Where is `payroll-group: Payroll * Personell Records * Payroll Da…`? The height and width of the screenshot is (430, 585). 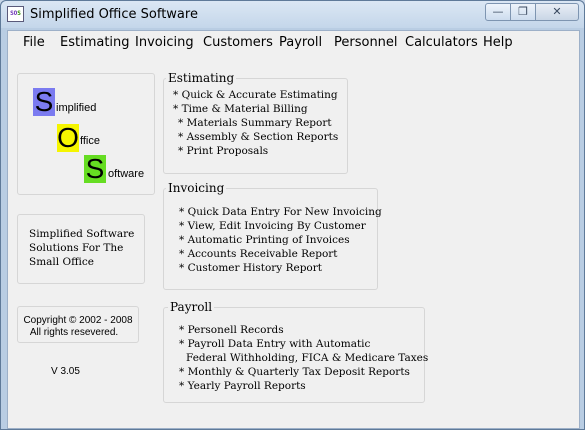
payroll-group: Payroll * Personell Records * Payroll Da… is located at coordinates (295, 351).